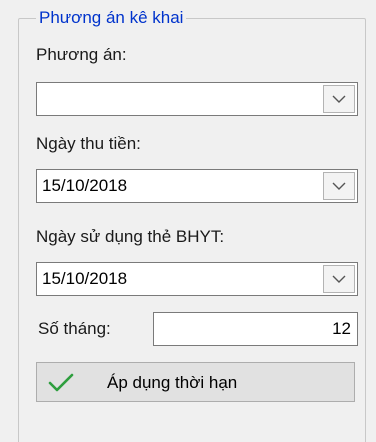  What do you see at coordinates (341, 328) in the screenshot?
I see `months-value: 12` at bounding box center [341, 328].